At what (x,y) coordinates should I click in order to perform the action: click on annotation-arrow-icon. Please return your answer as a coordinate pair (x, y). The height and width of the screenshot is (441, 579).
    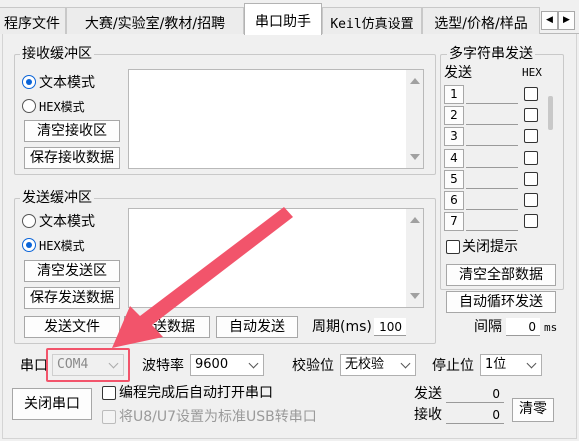
    Looking at the image, I should click on (202, 277).